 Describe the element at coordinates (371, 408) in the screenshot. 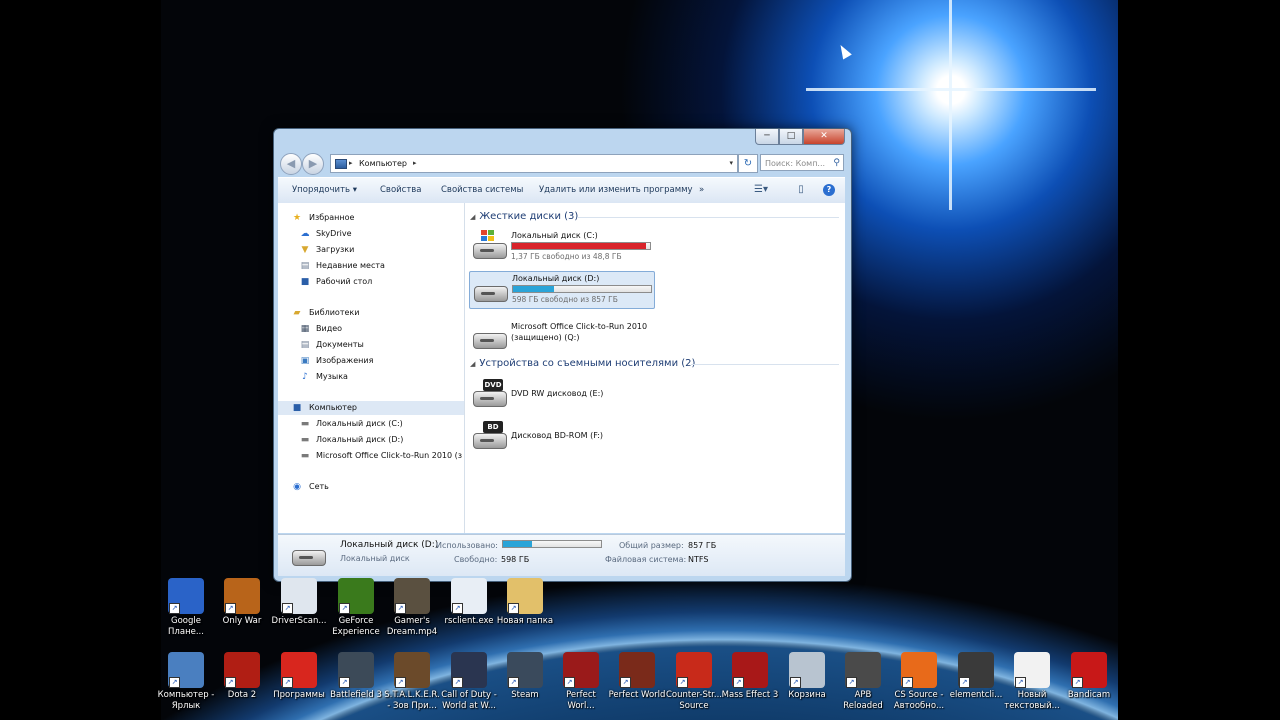

I see `nav-computer: ■ Компьютер` at that location.